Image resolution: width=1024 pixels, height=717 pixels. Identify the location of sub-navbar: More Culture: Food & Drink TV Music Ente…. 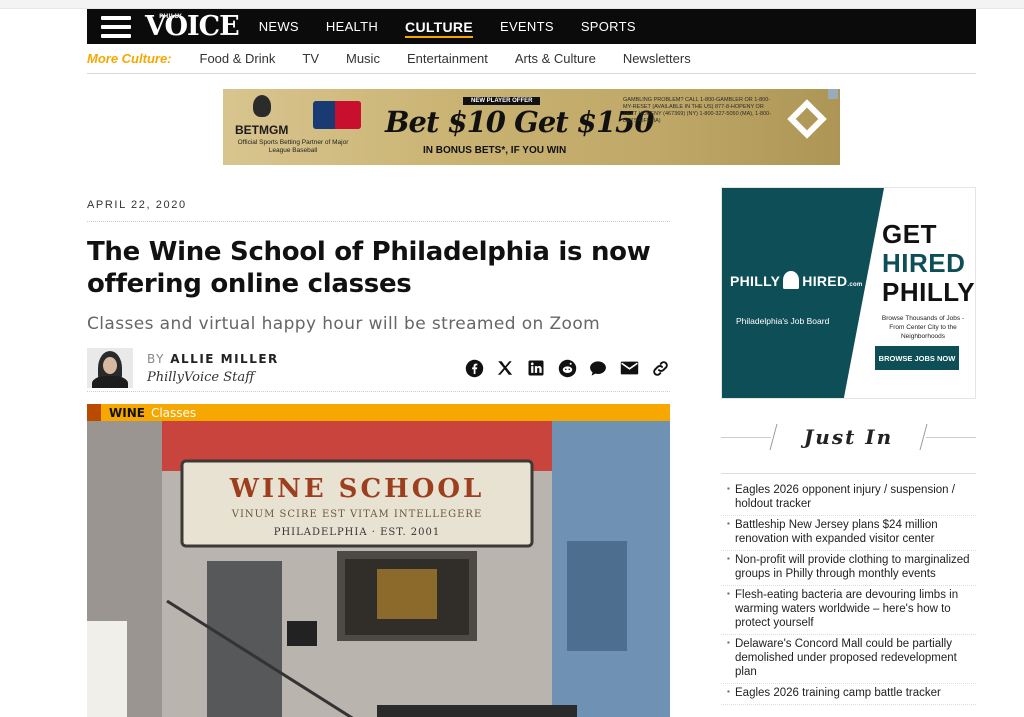
(531, 59).